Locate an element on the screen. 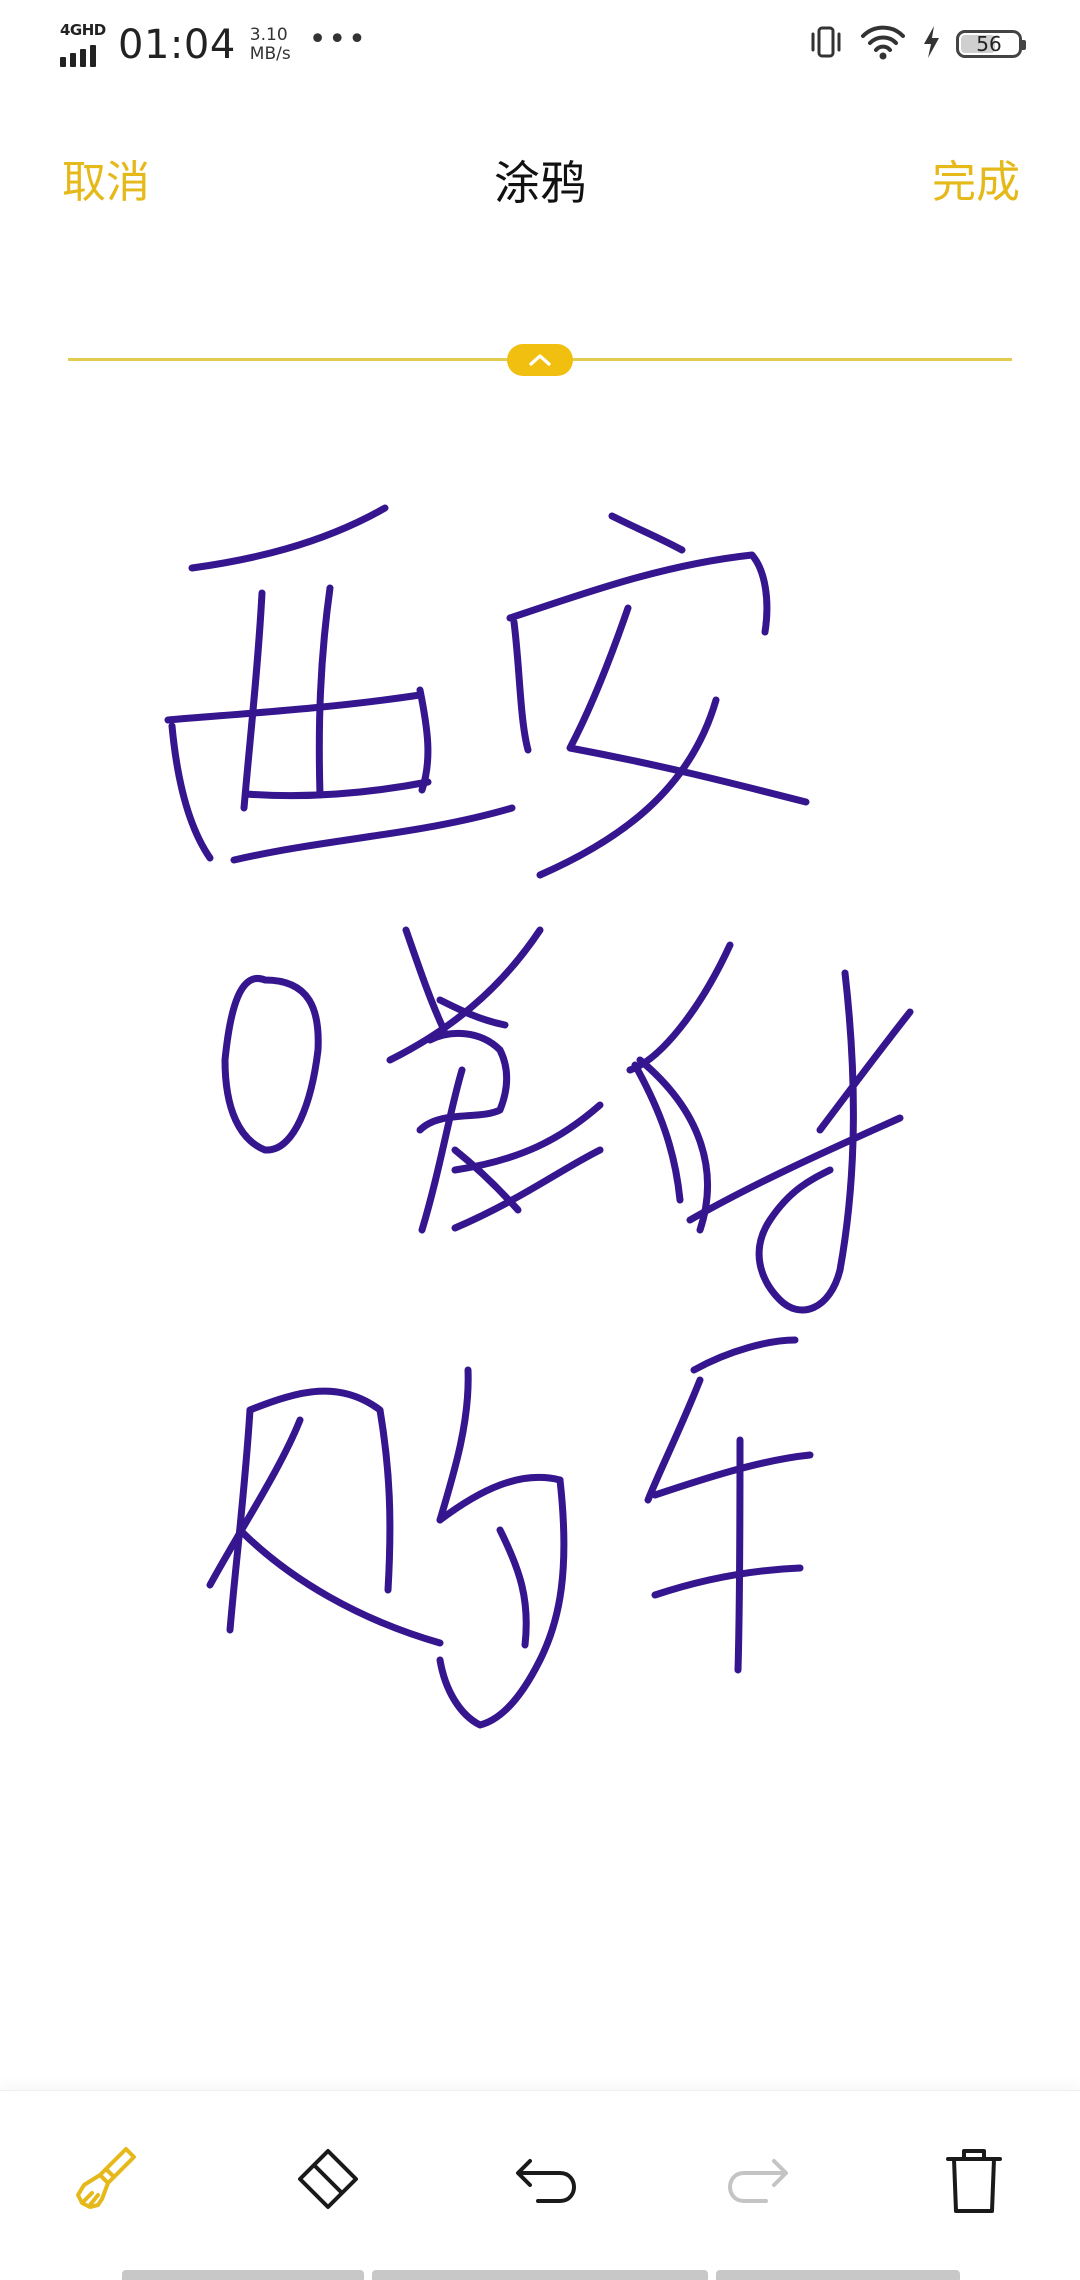 The height and width of the screenshot is (2280, 1080). battery-level: 56 is located at coordinates (989, 44).